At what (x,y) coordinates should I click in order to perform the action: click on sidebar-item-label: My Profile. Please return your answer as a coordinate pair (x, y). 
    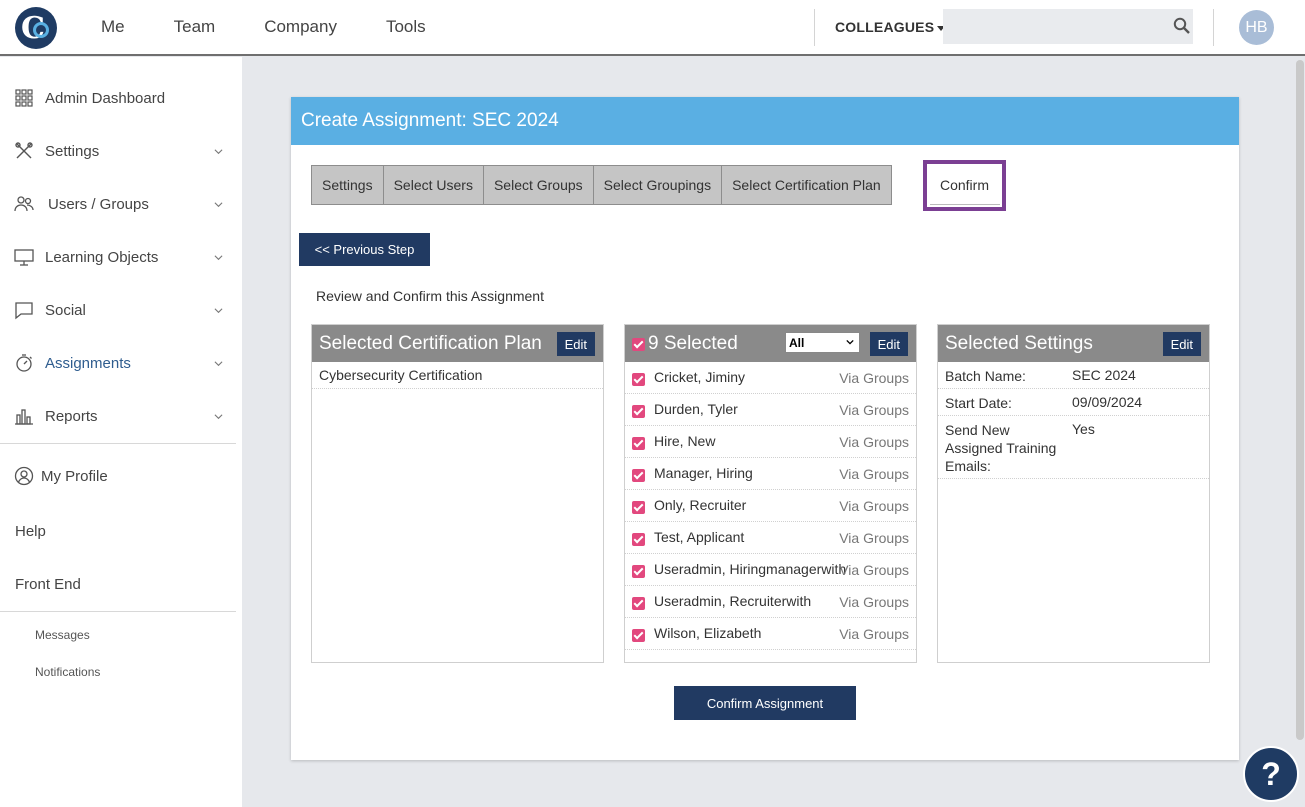
    Looking at the image, I should click on (74, 476).